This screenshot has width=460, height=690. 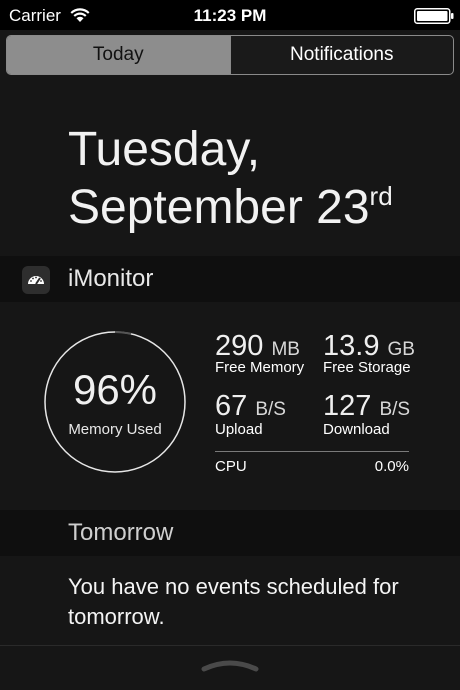 I want to click on tomorrow-title: Tomorrow, so click(x=121, y=532).